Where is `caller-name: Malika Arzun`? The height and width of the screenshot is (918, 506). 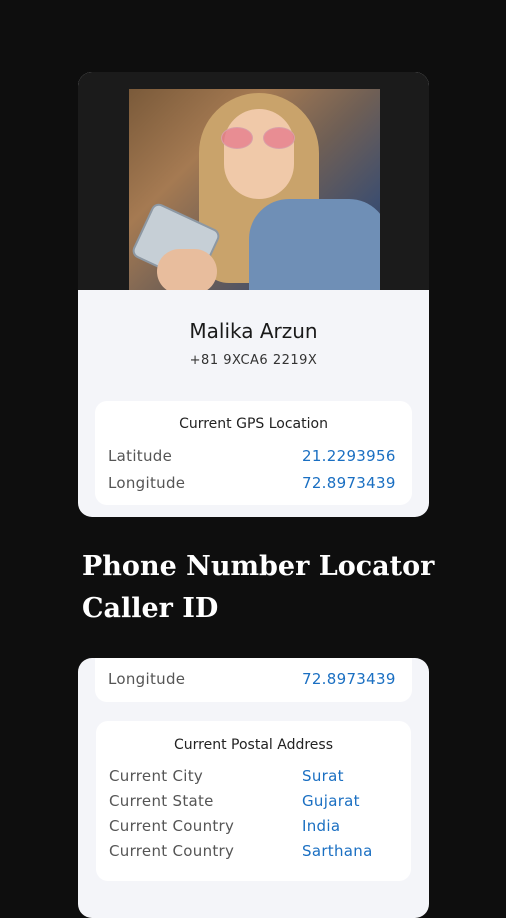 caller-name: Malika Arzun is located at coordinates (253, 331).